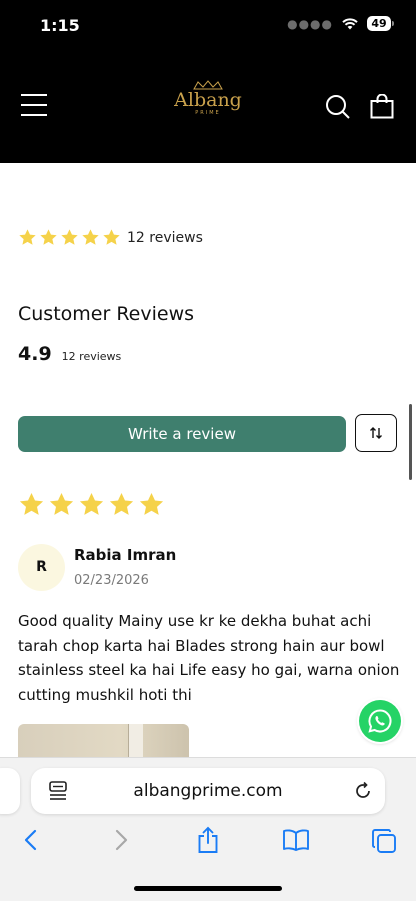  I want to click on status-bar: 1:15 ●●●● 49, so click(208, 27).